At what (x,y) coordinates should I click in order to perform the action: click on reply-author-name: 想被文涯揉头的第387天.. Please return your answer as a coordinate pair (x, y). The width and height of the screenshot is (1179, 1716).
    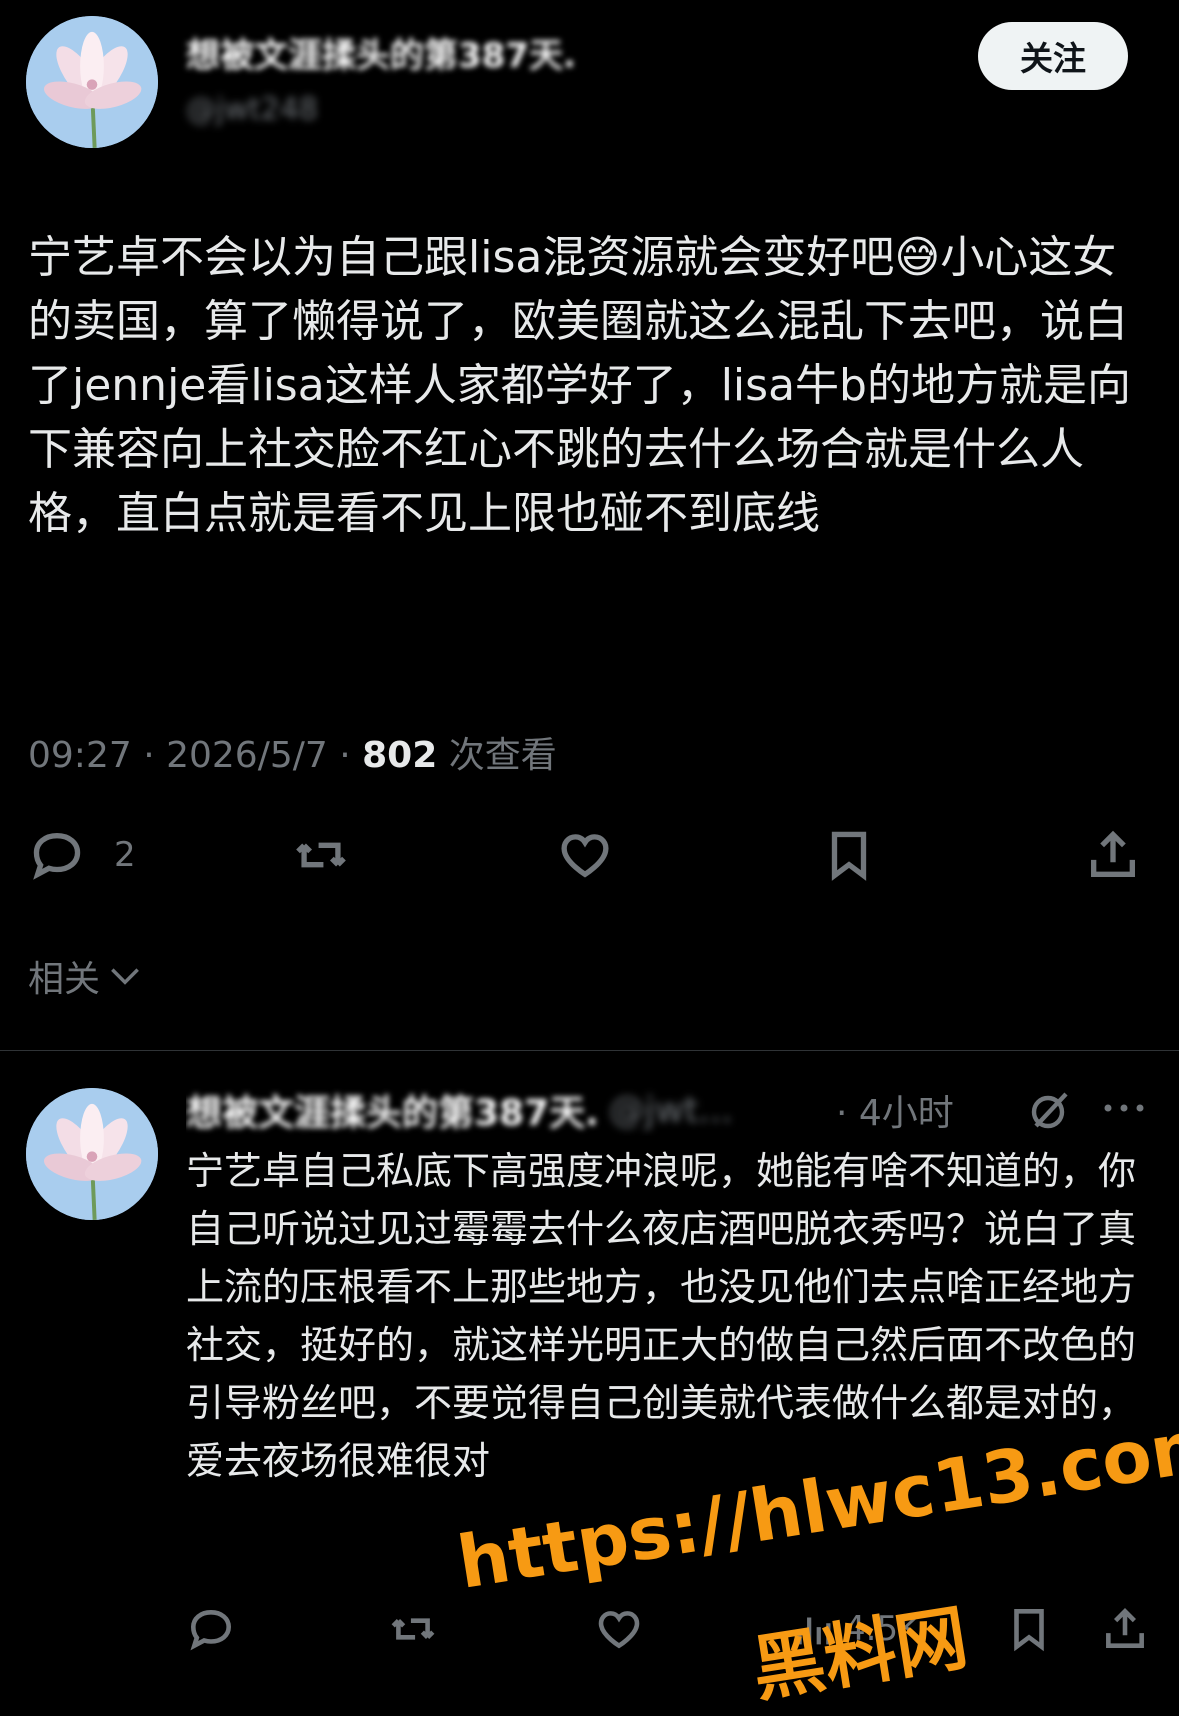
    Looking at the image, I should click on (392, 1110).